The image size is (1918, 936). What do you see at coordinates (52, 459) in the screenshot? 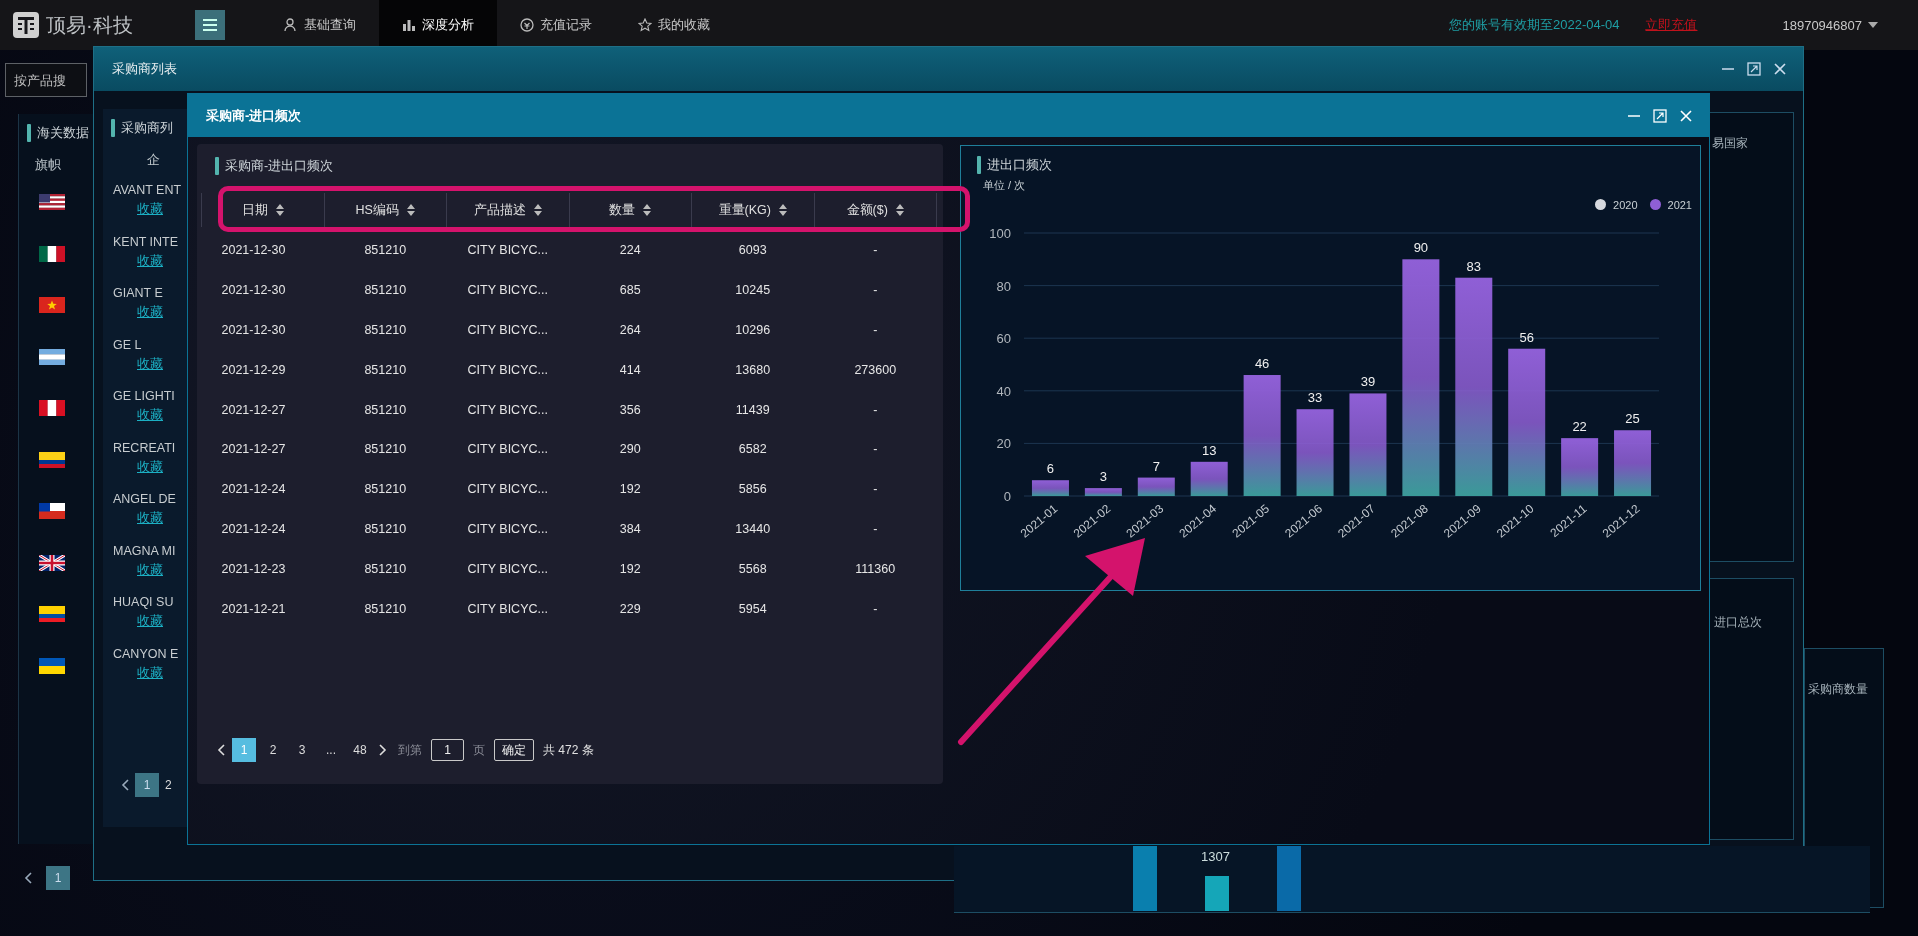
I see `flag-icon` at bounding box center [52, 459].